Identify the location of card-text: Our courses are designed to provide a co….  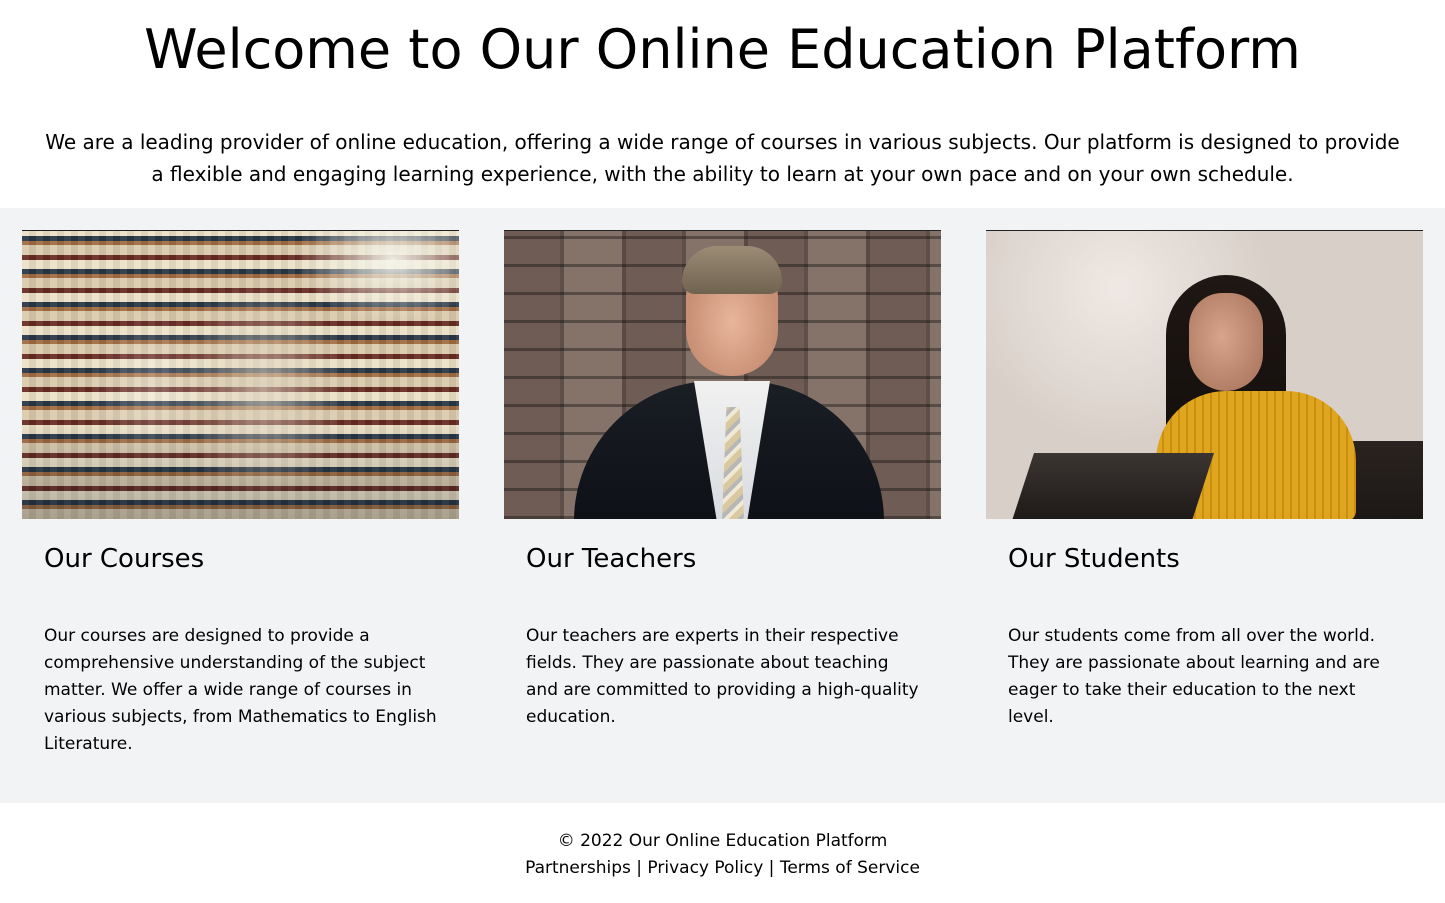
(240, 690).